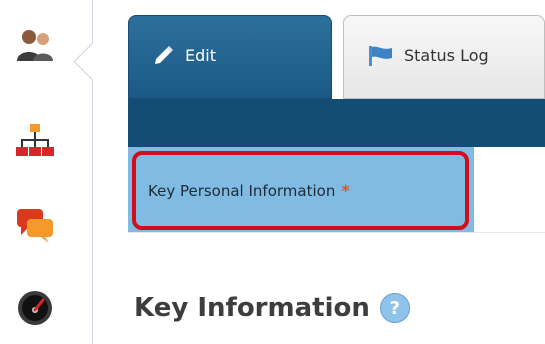 This screenshot has height=344, width=545. I want to click on users-icon, so click(35, 45).